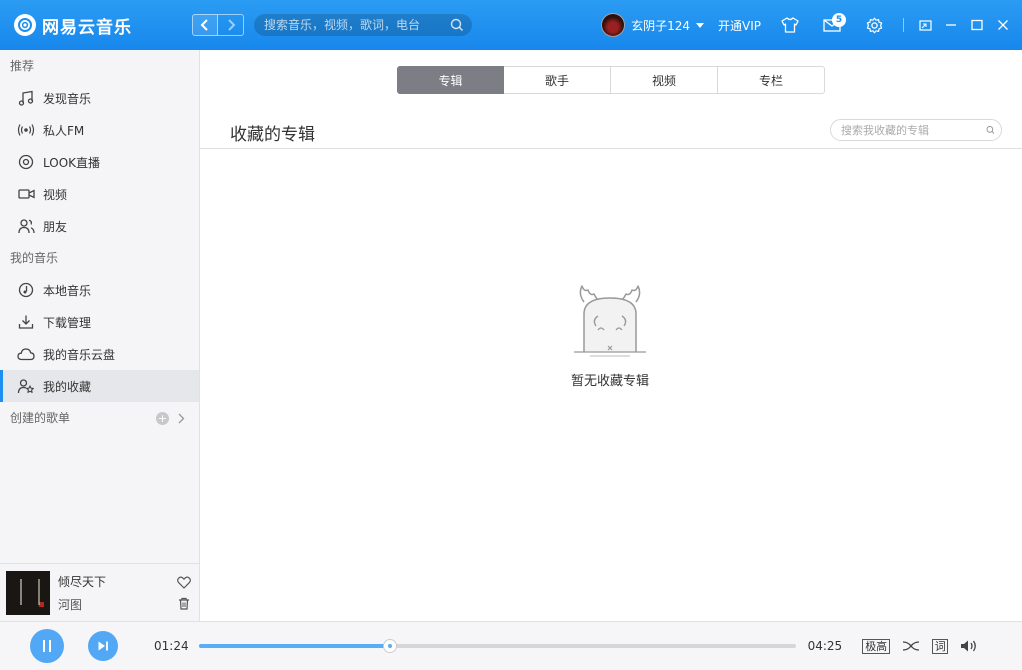  What do you see at coordinates (825, 646) in the screenshot?
I see `total-time: 04:25` at bounding box center [825, 646].